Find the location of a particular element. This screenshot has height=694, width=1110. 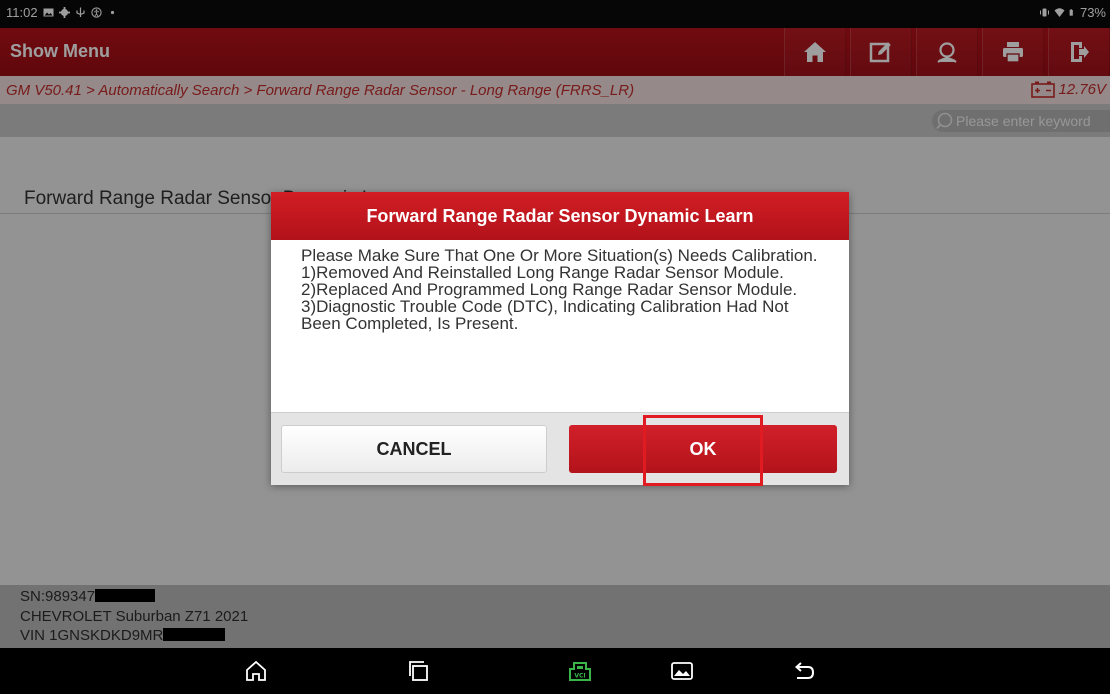

image-icon is located at coordinates (682, 671).